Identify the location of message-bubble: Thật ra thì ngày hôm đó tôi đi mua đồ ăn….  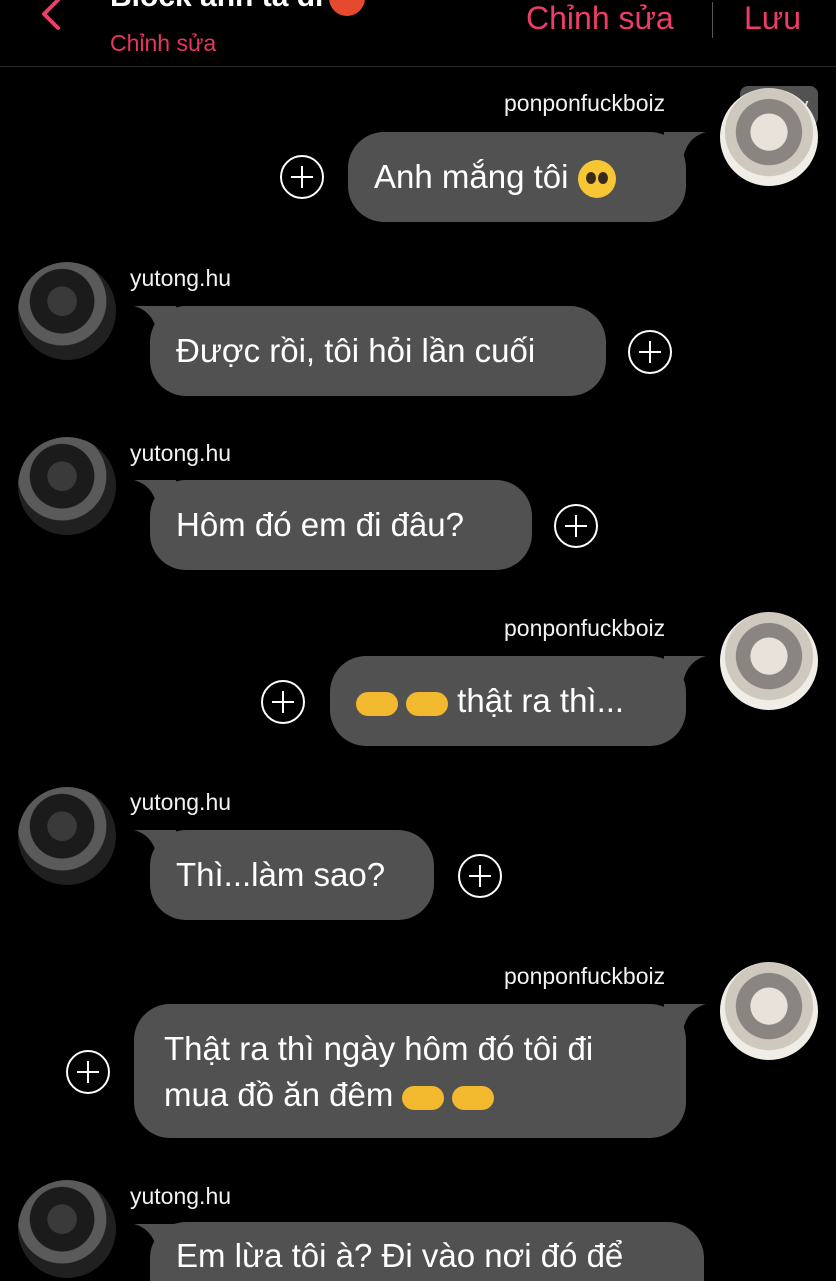
(410, 1071).